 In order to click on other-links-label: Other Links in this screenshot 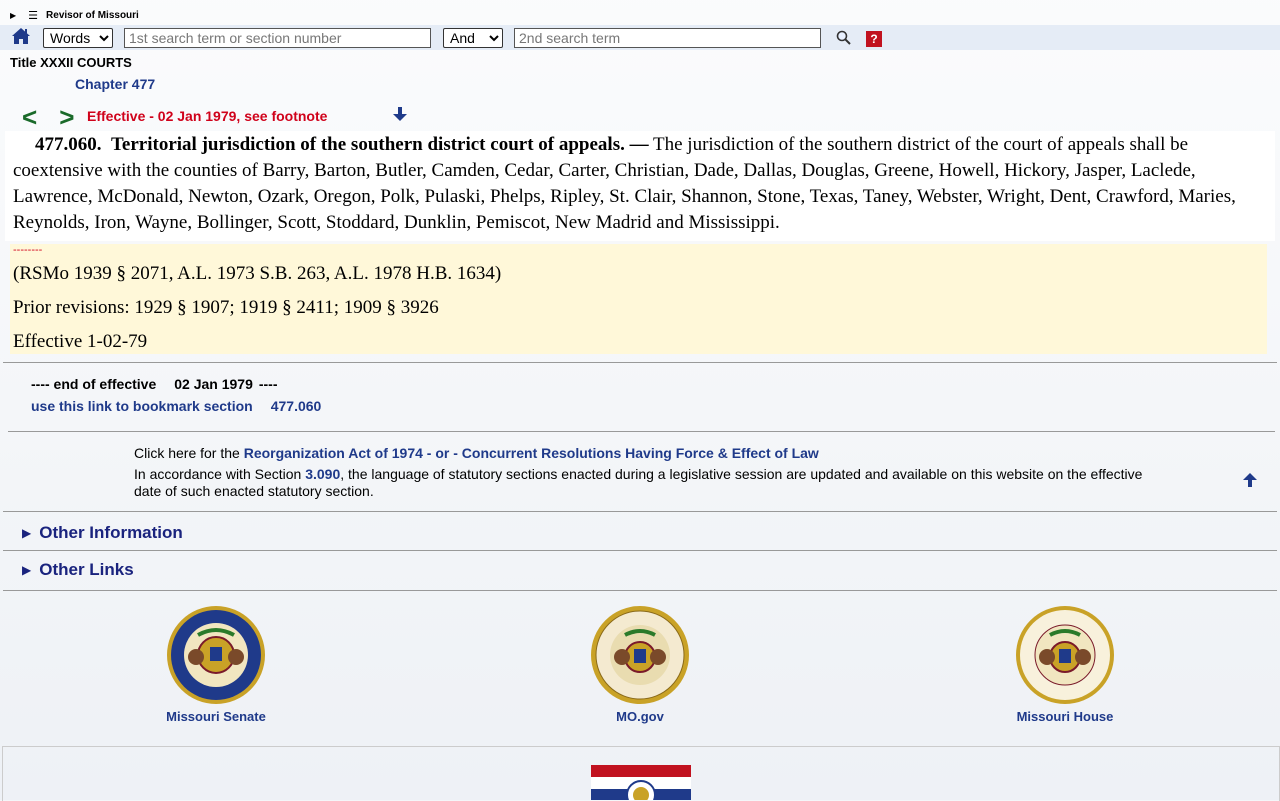, I will do `click(86, 570)`.